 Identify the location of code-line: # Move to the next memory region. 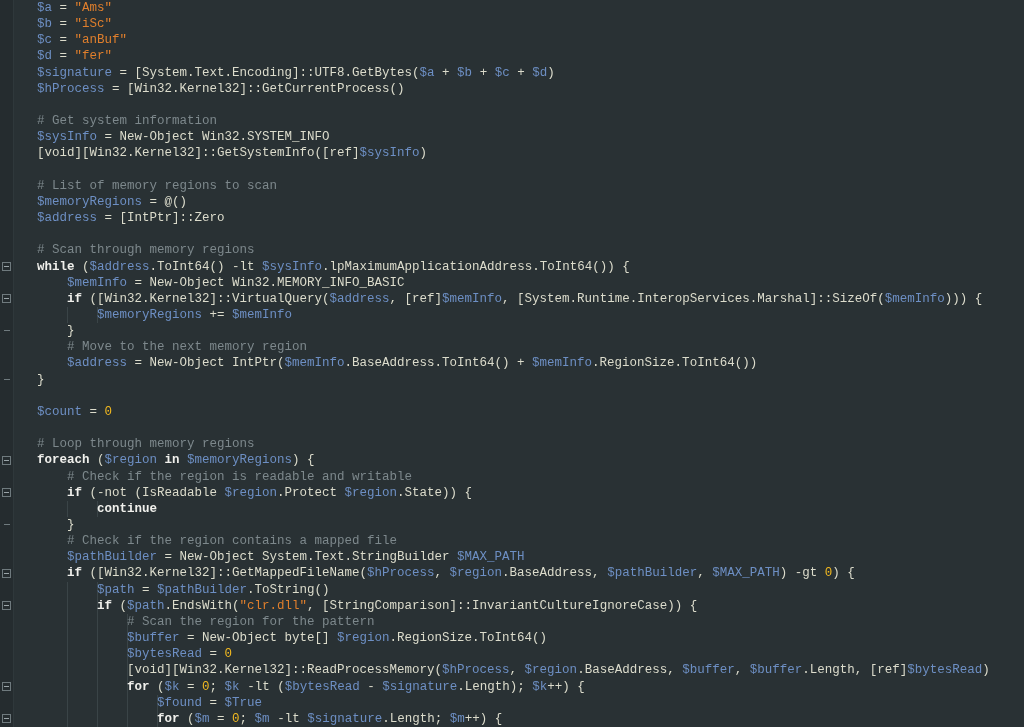
(187, 347).